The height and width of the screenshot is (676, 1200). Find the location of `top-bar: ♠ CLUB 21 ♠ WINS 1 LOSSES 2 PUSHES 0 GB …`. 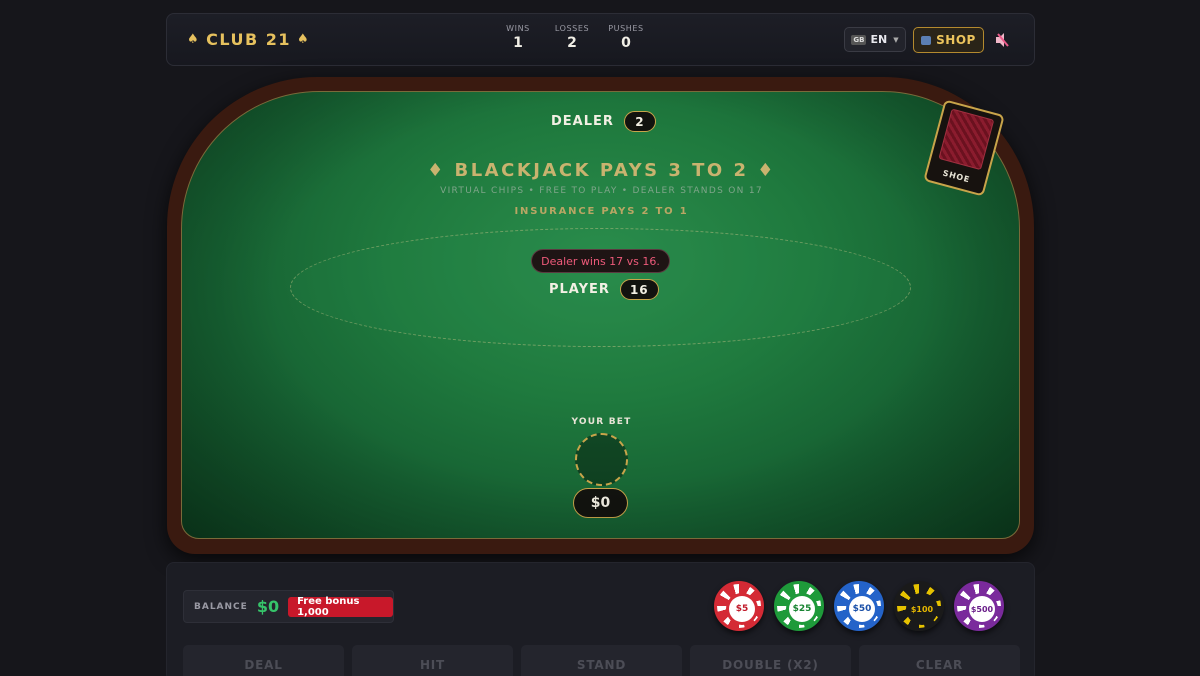

top-bar: ♠ CLUB 21 ♠ WINS 1 LOSSES 2 PUSHES 0 GB … is located at coordinates (600, 39).